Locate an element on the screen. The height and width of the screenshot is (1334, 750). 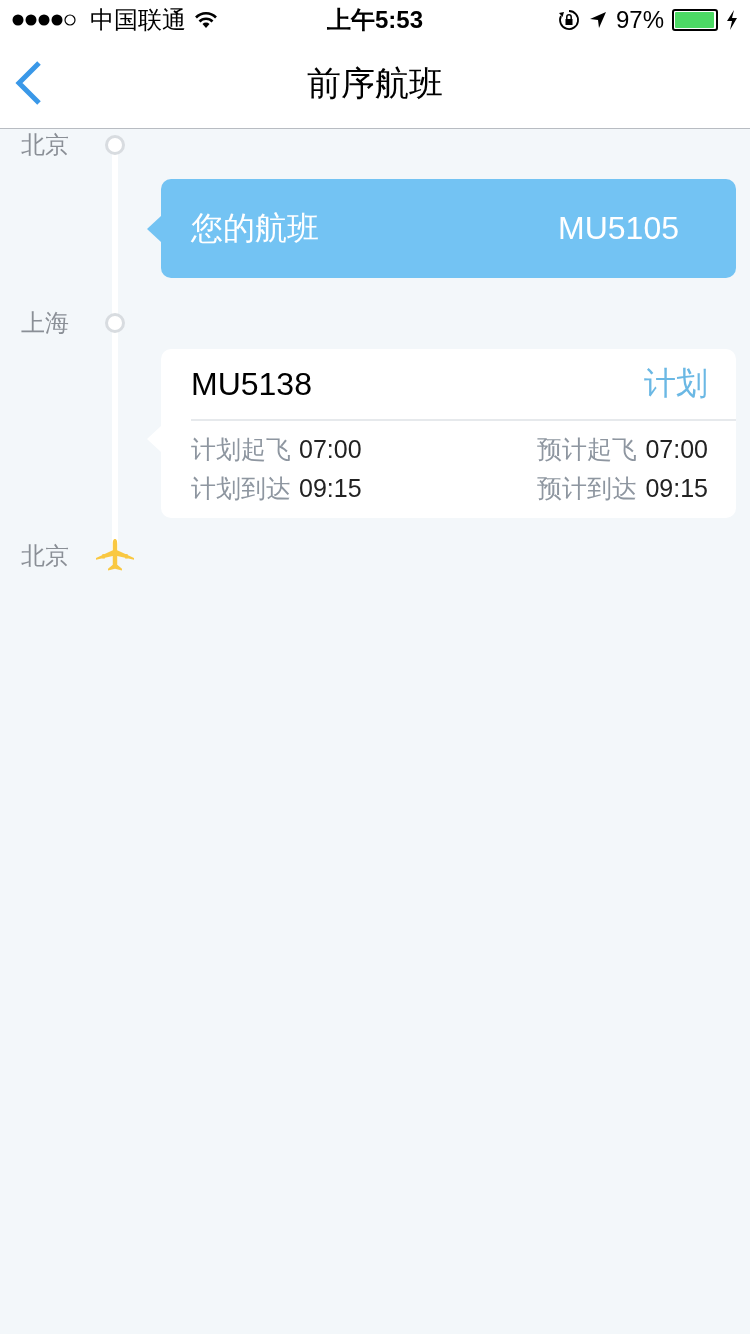
time-label: 计划起飞 is located at coordinates (241, 449).